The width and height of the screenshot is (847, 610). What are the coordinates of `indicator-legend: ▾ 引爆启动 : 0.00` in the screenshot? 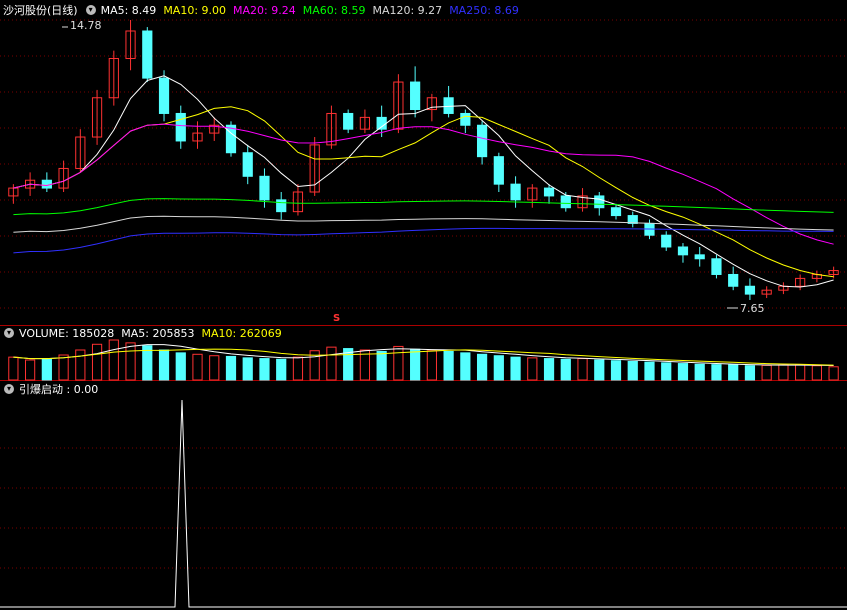 It's located at (52, 389).